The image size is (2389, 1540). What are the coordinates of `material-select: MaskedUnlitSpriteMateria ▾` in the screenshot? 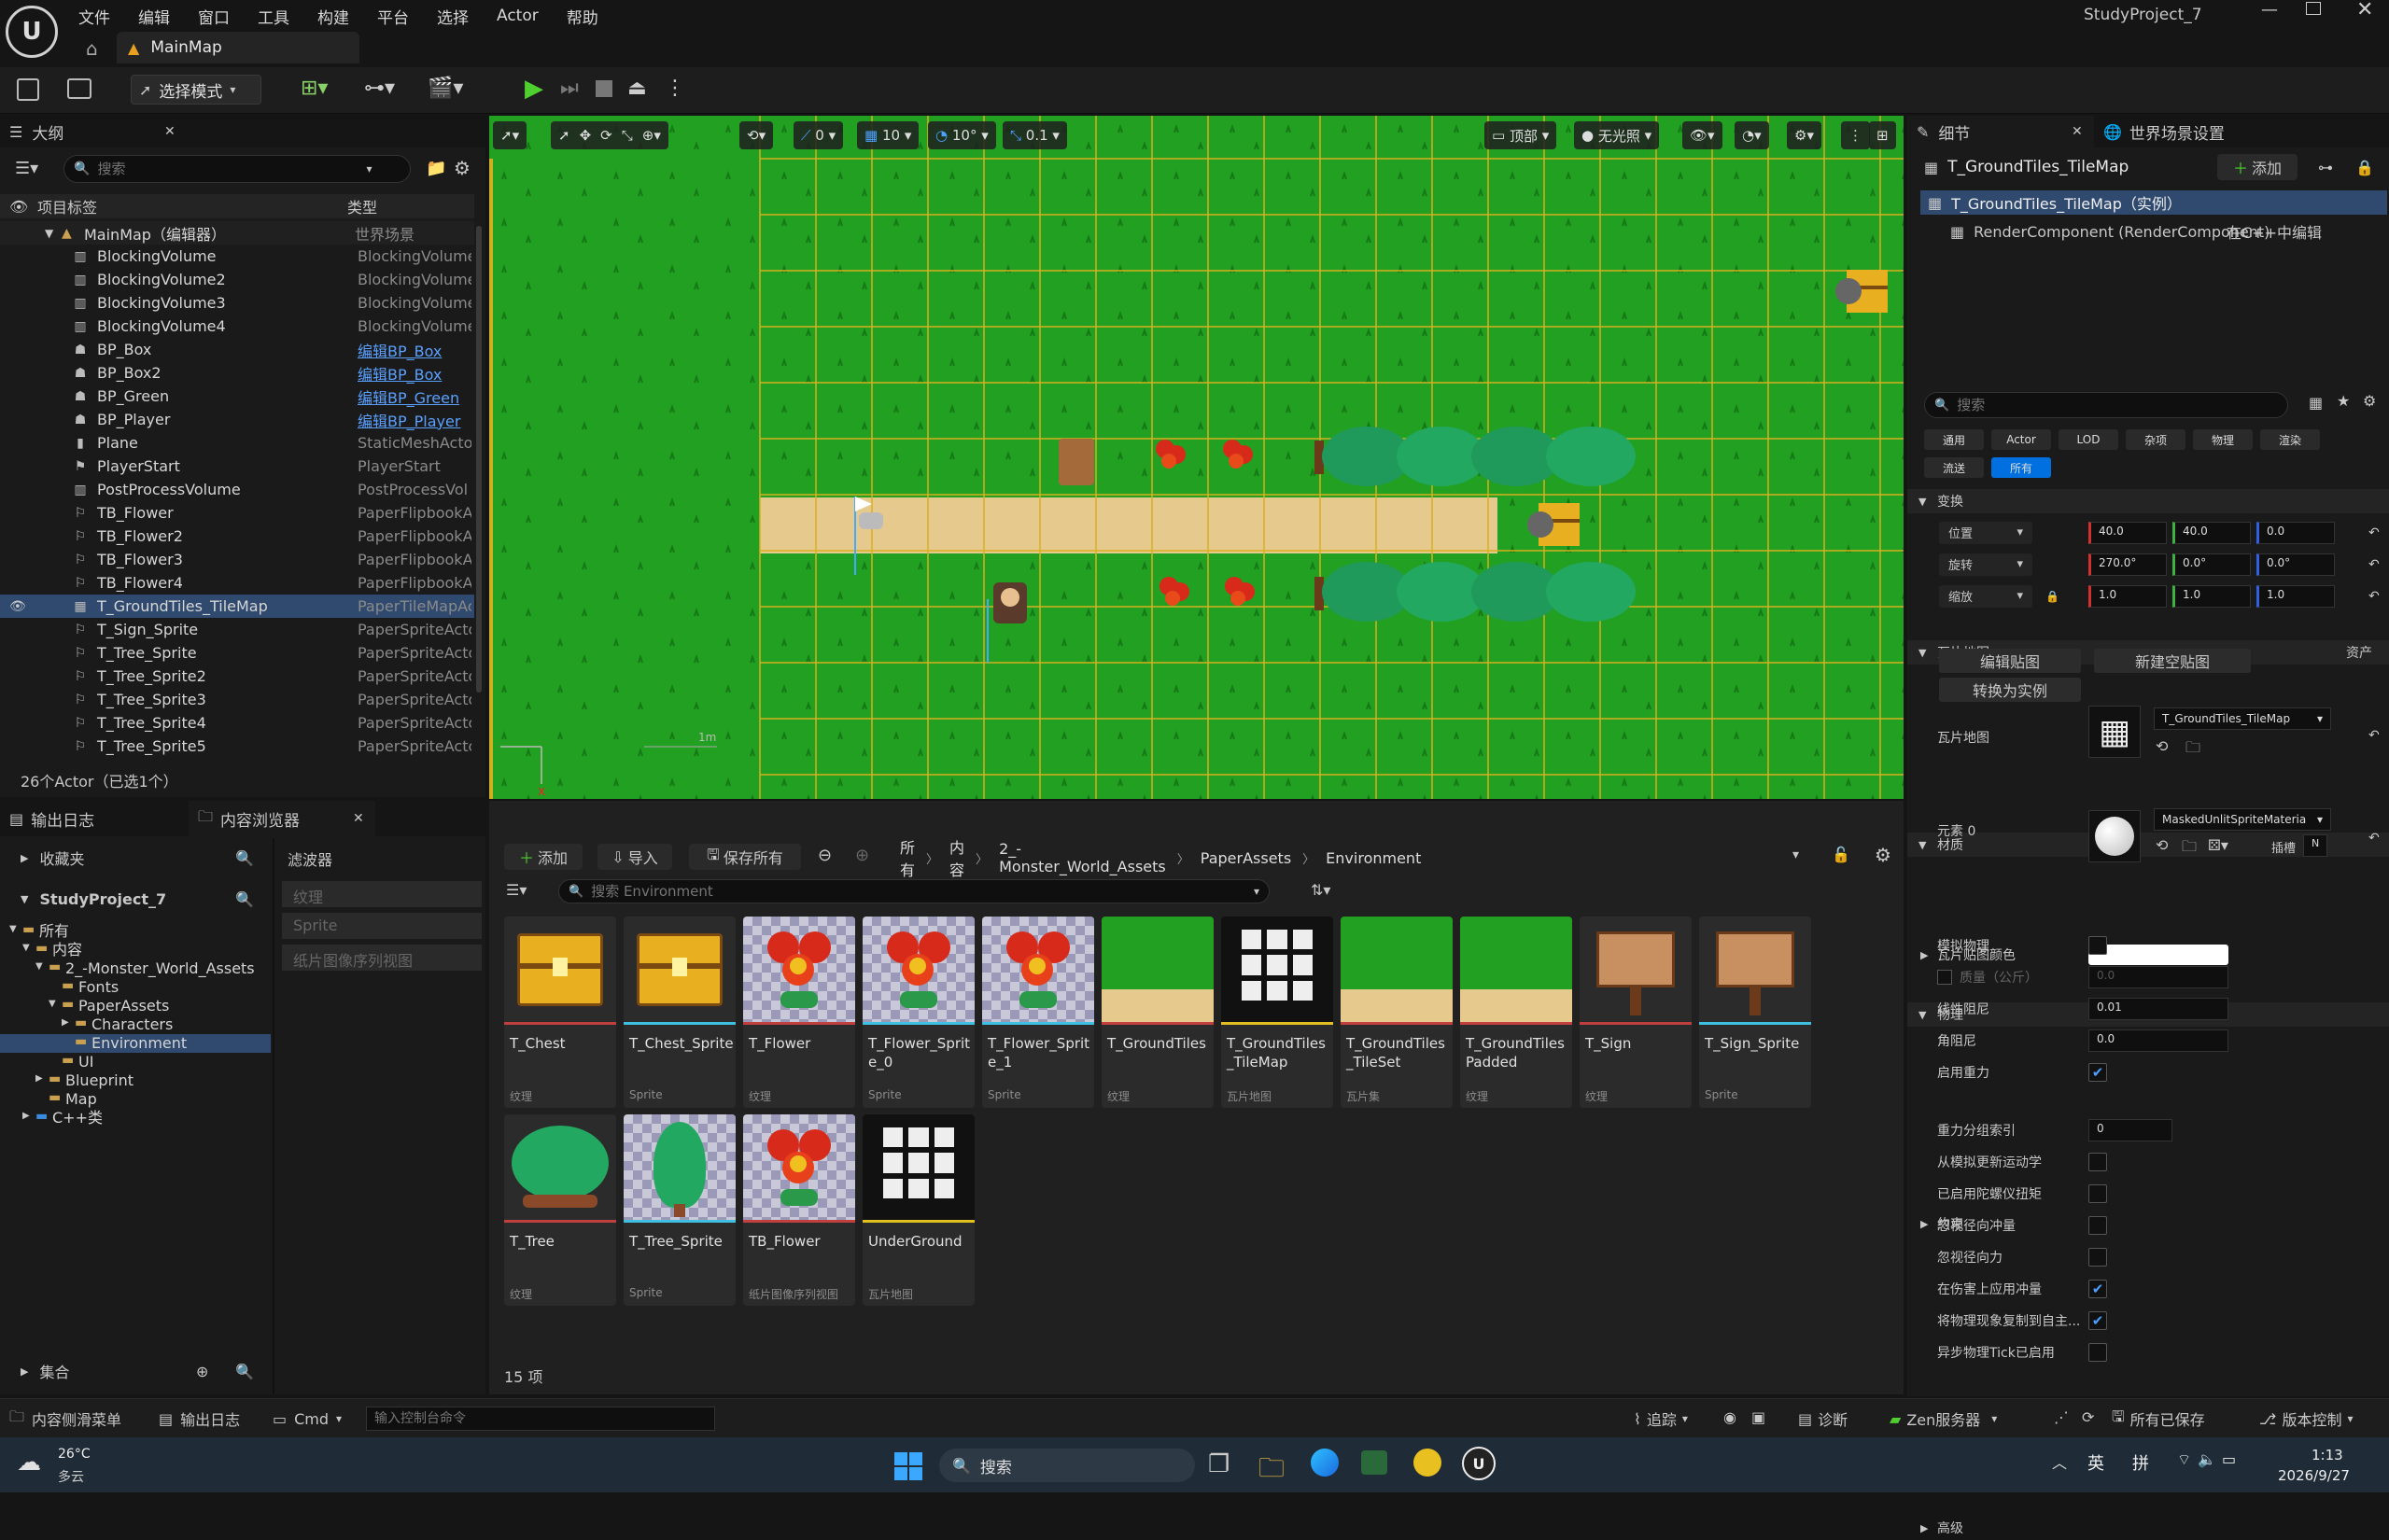 It's located at (2243, 819).